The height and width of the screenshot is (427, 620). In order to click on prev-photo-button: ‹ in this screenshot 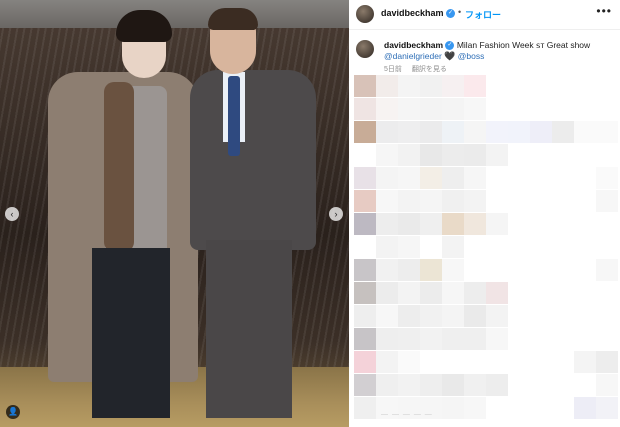, I will do `click(12, 214)`.